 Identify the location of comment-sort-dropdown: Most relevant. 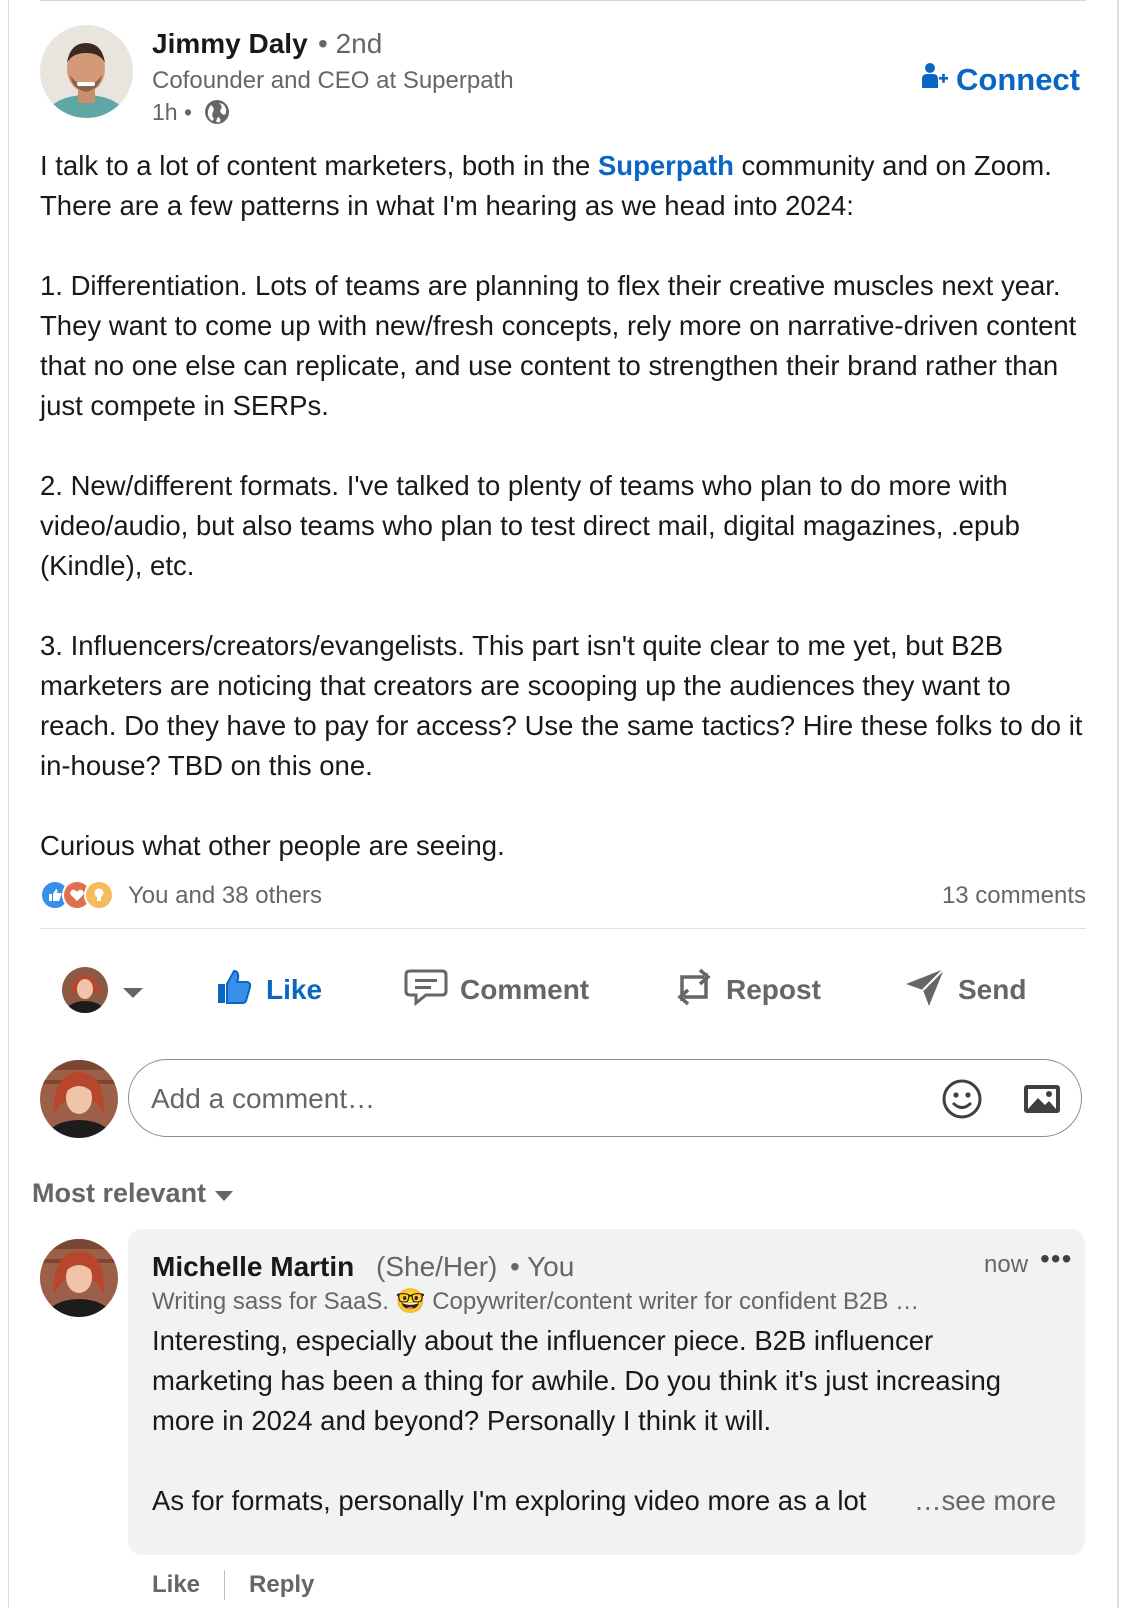
(133, 1193).